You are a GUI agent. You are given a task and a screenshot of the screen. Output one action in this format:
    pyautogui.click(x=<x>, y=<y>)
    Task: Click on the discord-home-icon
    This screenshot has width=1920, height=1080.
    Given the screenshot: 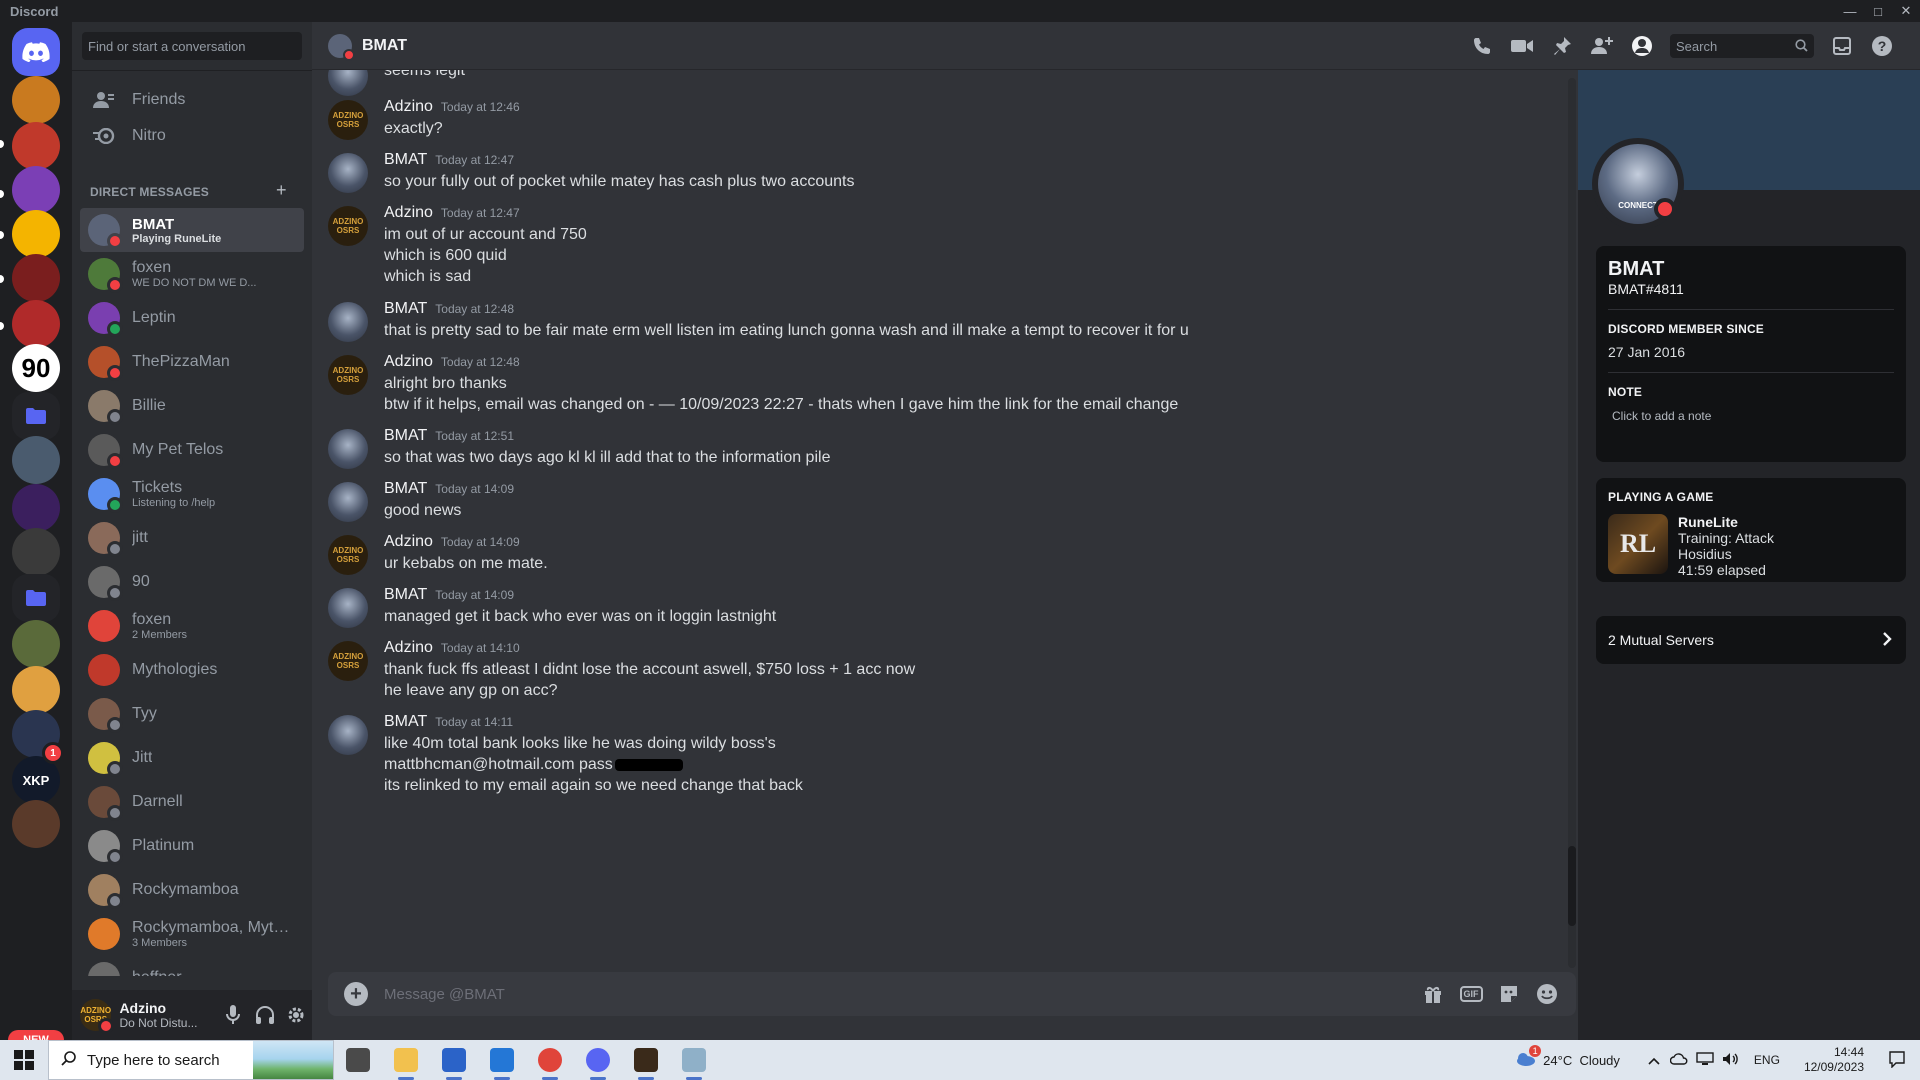 What is the action you would take?
    pyautogui.click(x=36, y=52)
    